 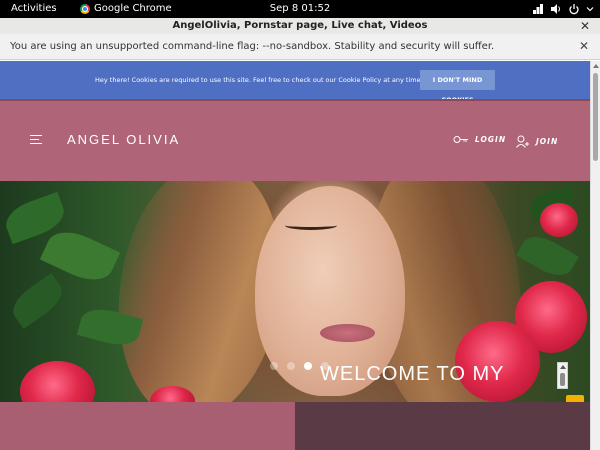 What do you see at coordinates (412, 374) in the screenshot?
I see `welcome-heading: WELCOME TO MY` at bounding box center [412, 374].